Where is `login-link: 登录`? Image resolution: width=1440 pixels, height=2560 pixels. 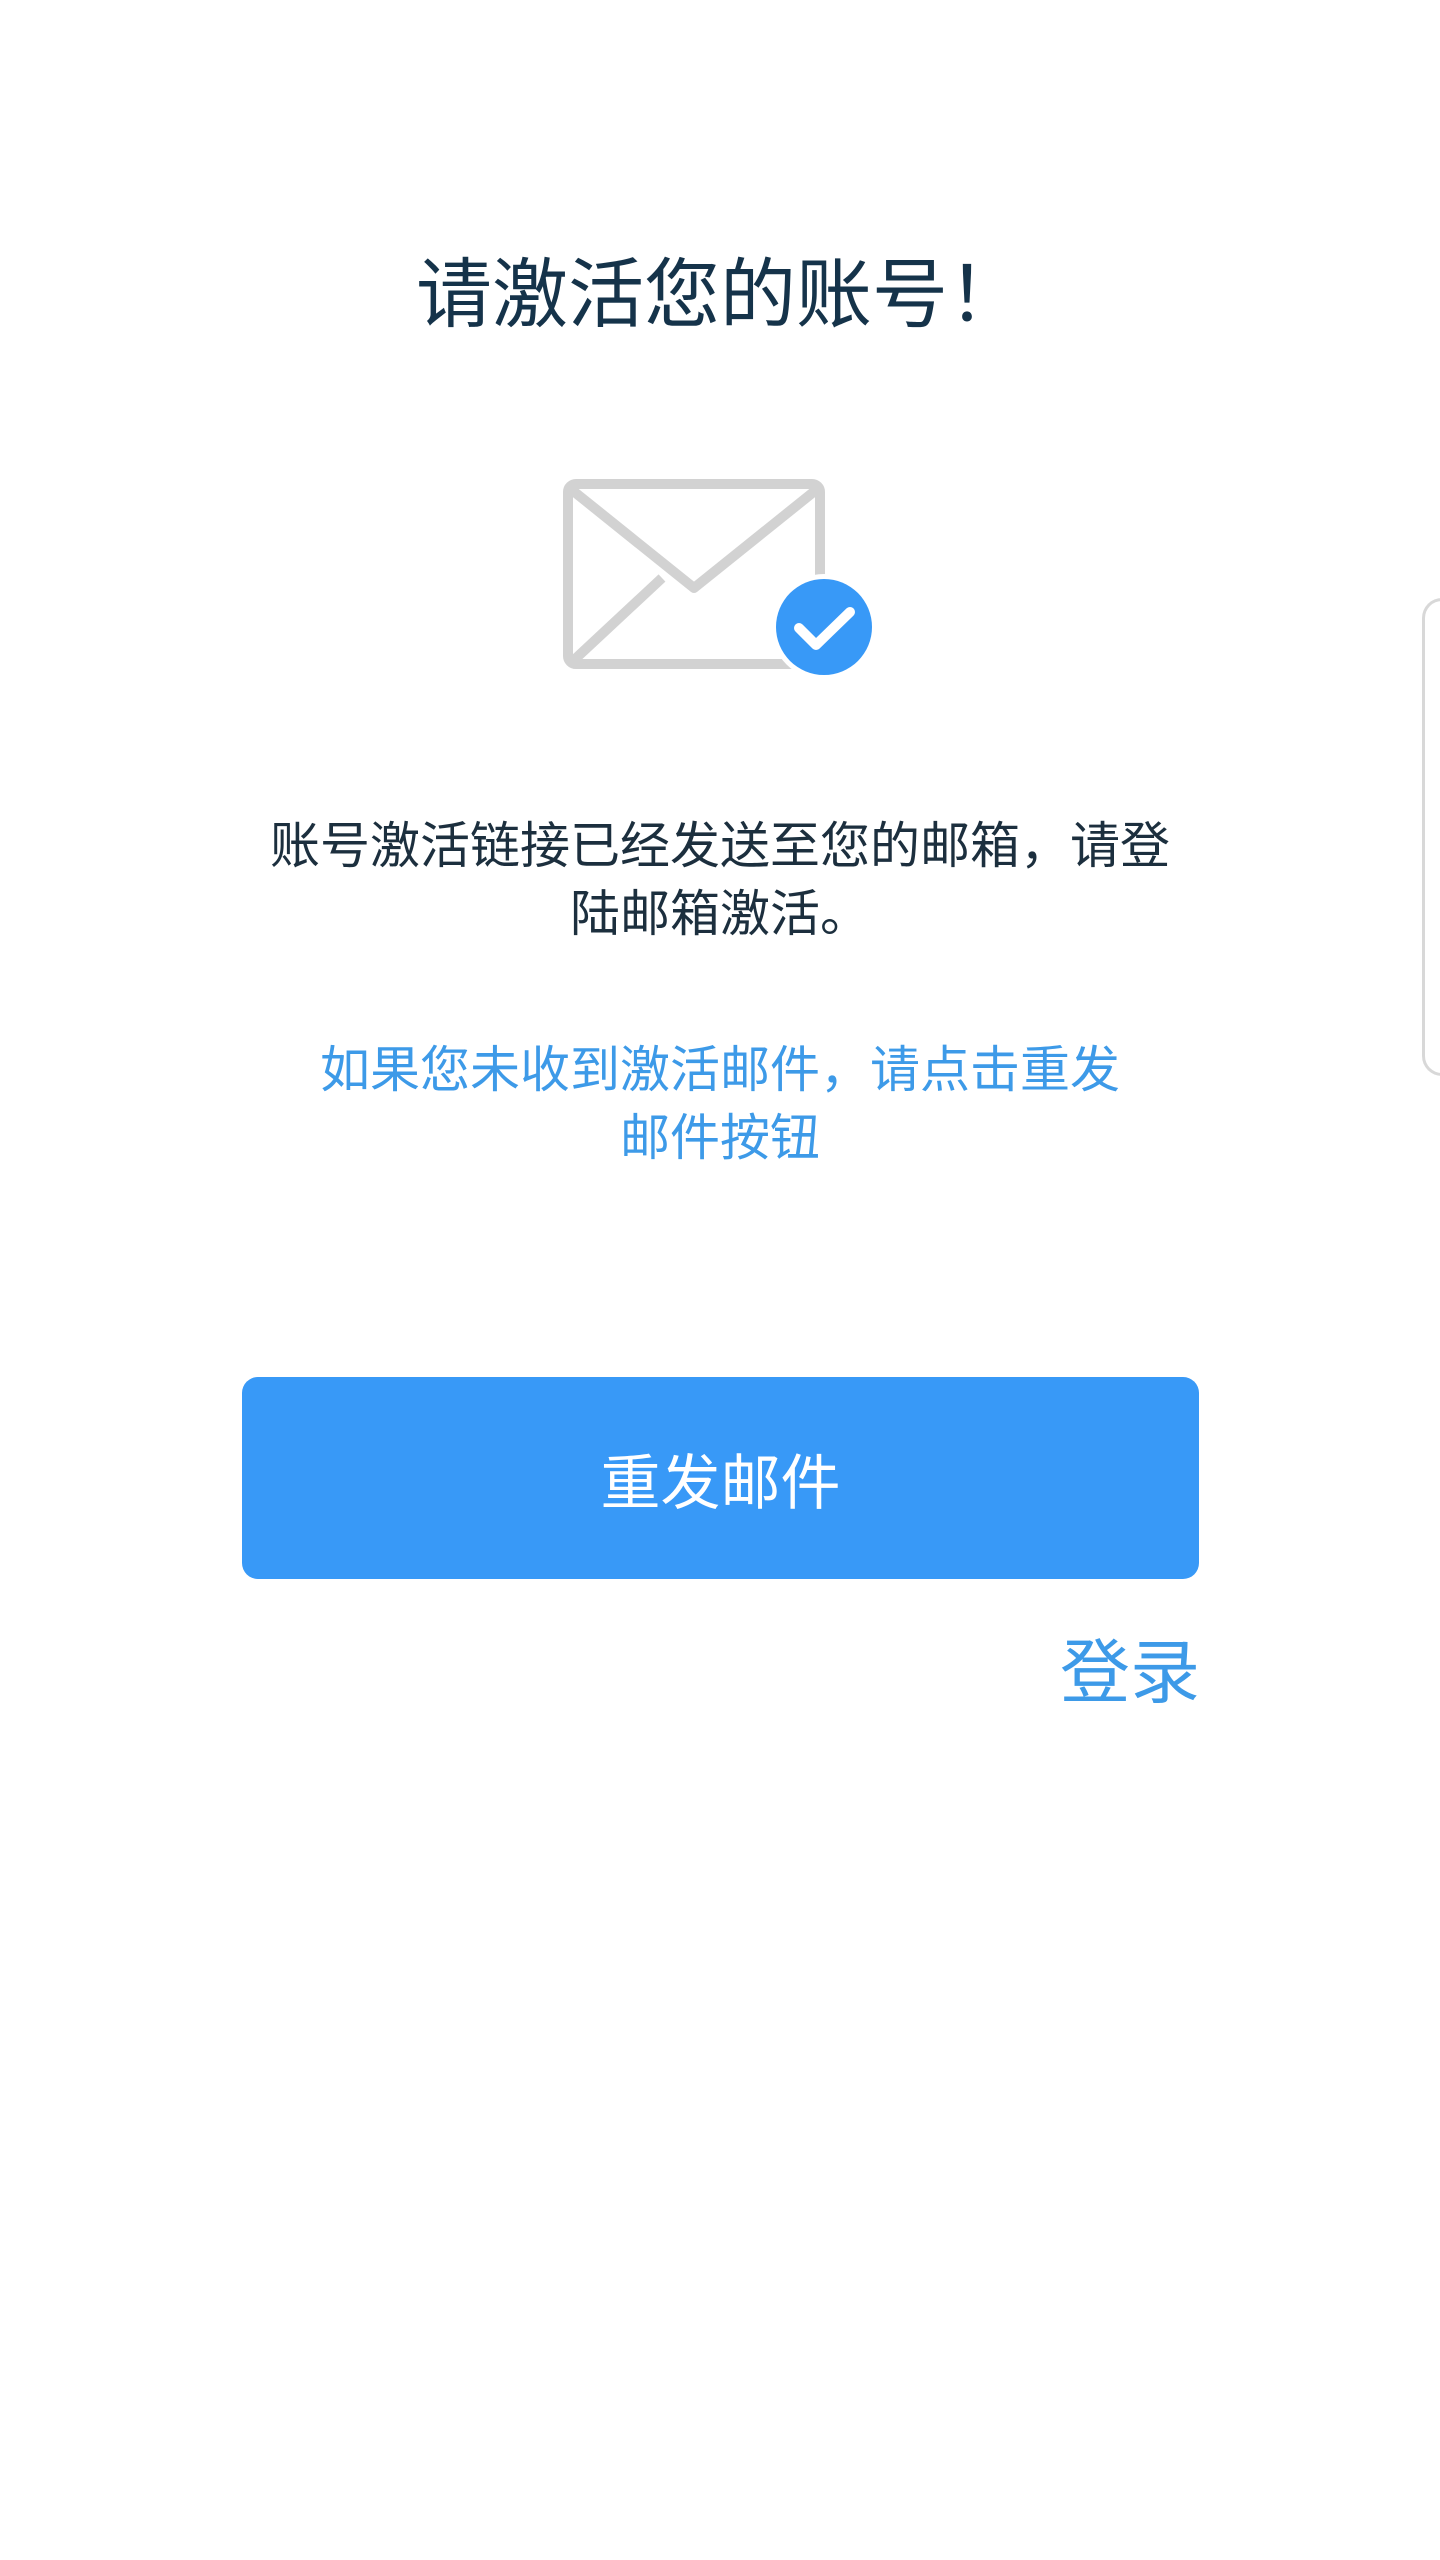 login-link: 登录 is located at coordinates (1130, 1673).